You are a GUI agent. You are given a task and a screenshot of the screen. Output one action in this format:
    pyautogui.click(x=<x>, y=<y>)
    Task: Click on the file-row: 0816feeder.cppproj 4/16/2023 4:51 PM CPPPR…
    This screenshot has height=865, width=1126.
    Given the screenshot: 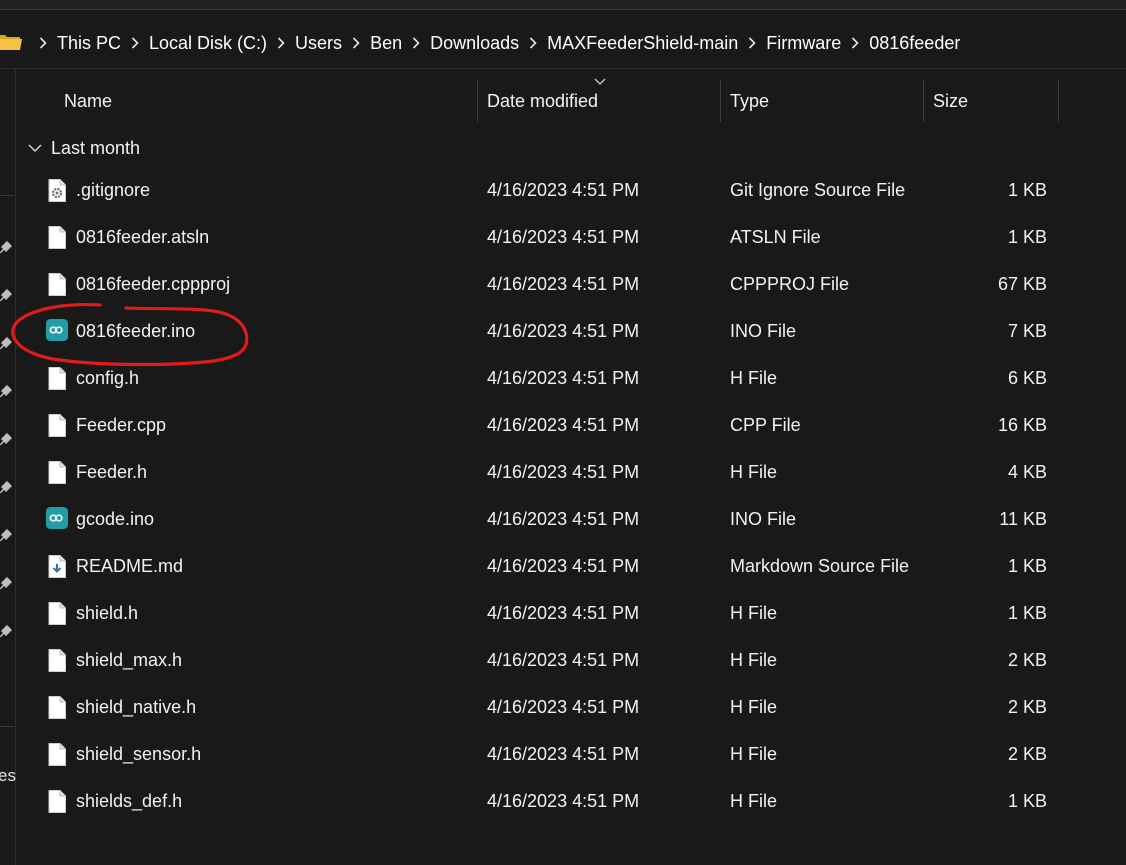 What is the action you would take?
    pyautogui.click(x=541, y=284)
    